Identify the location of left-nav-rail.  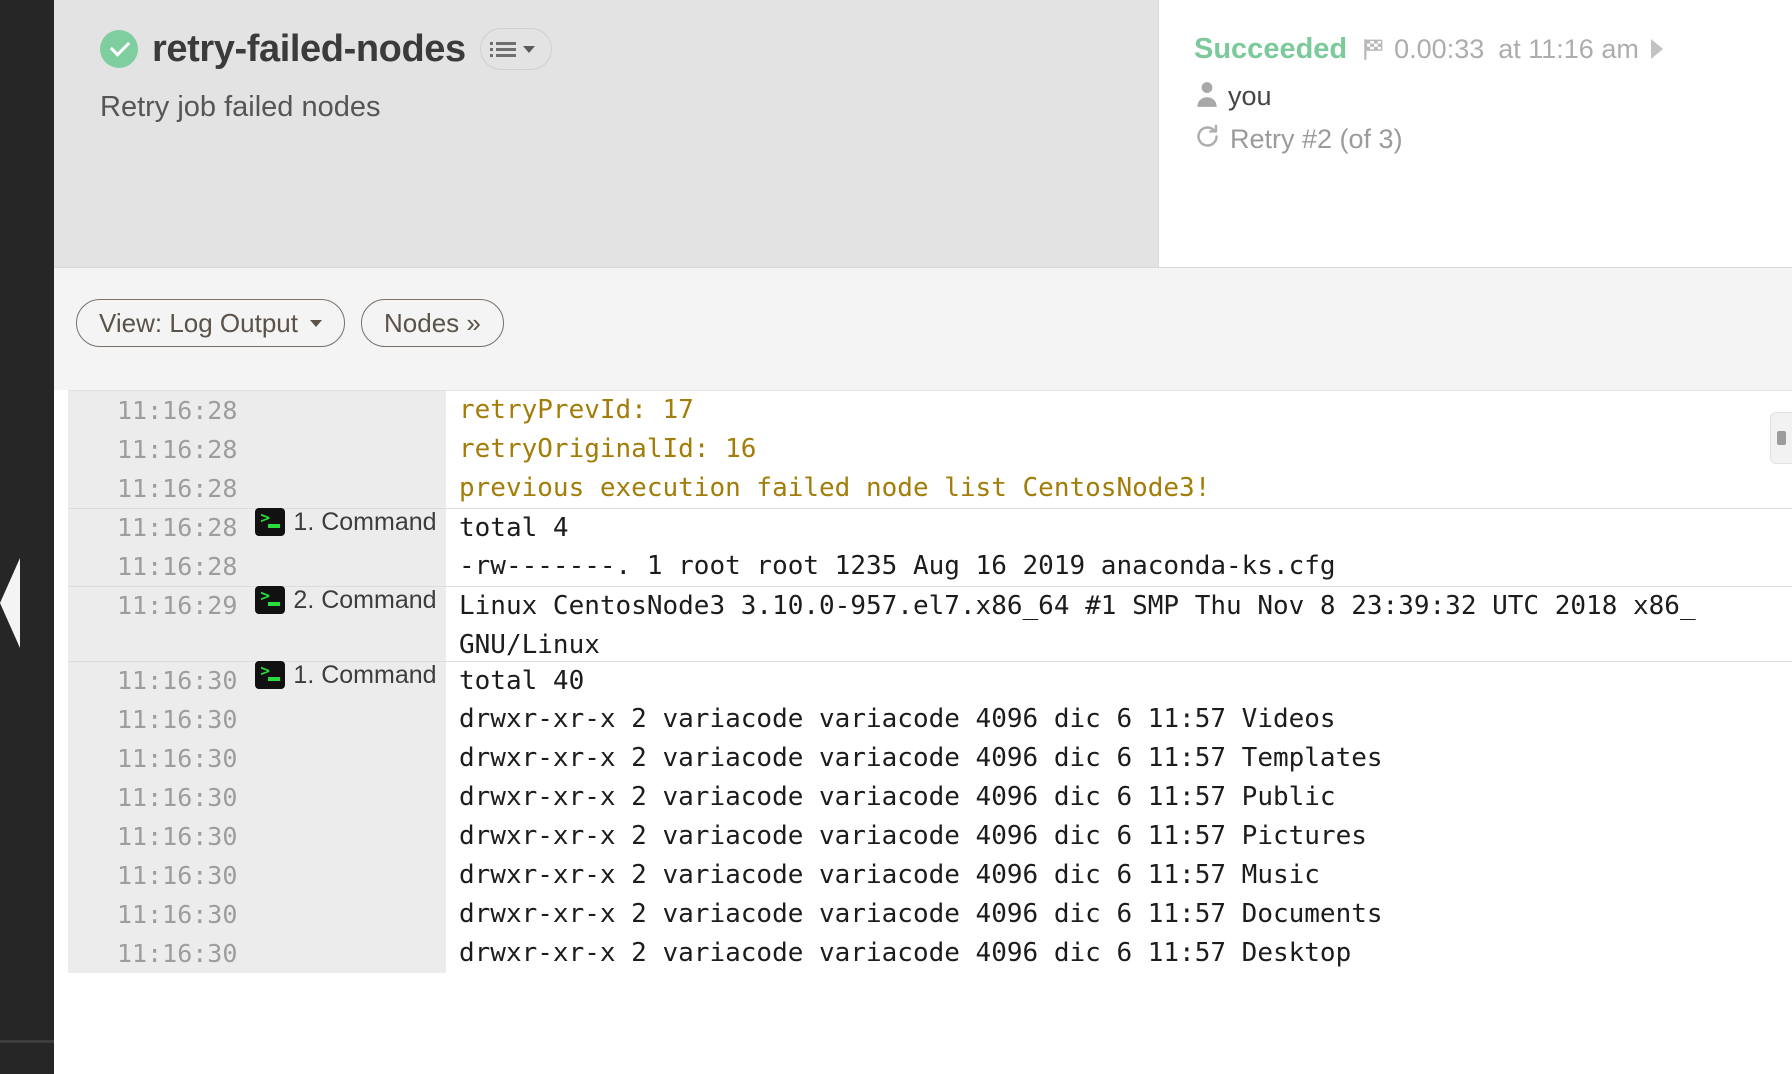
(27, 537).